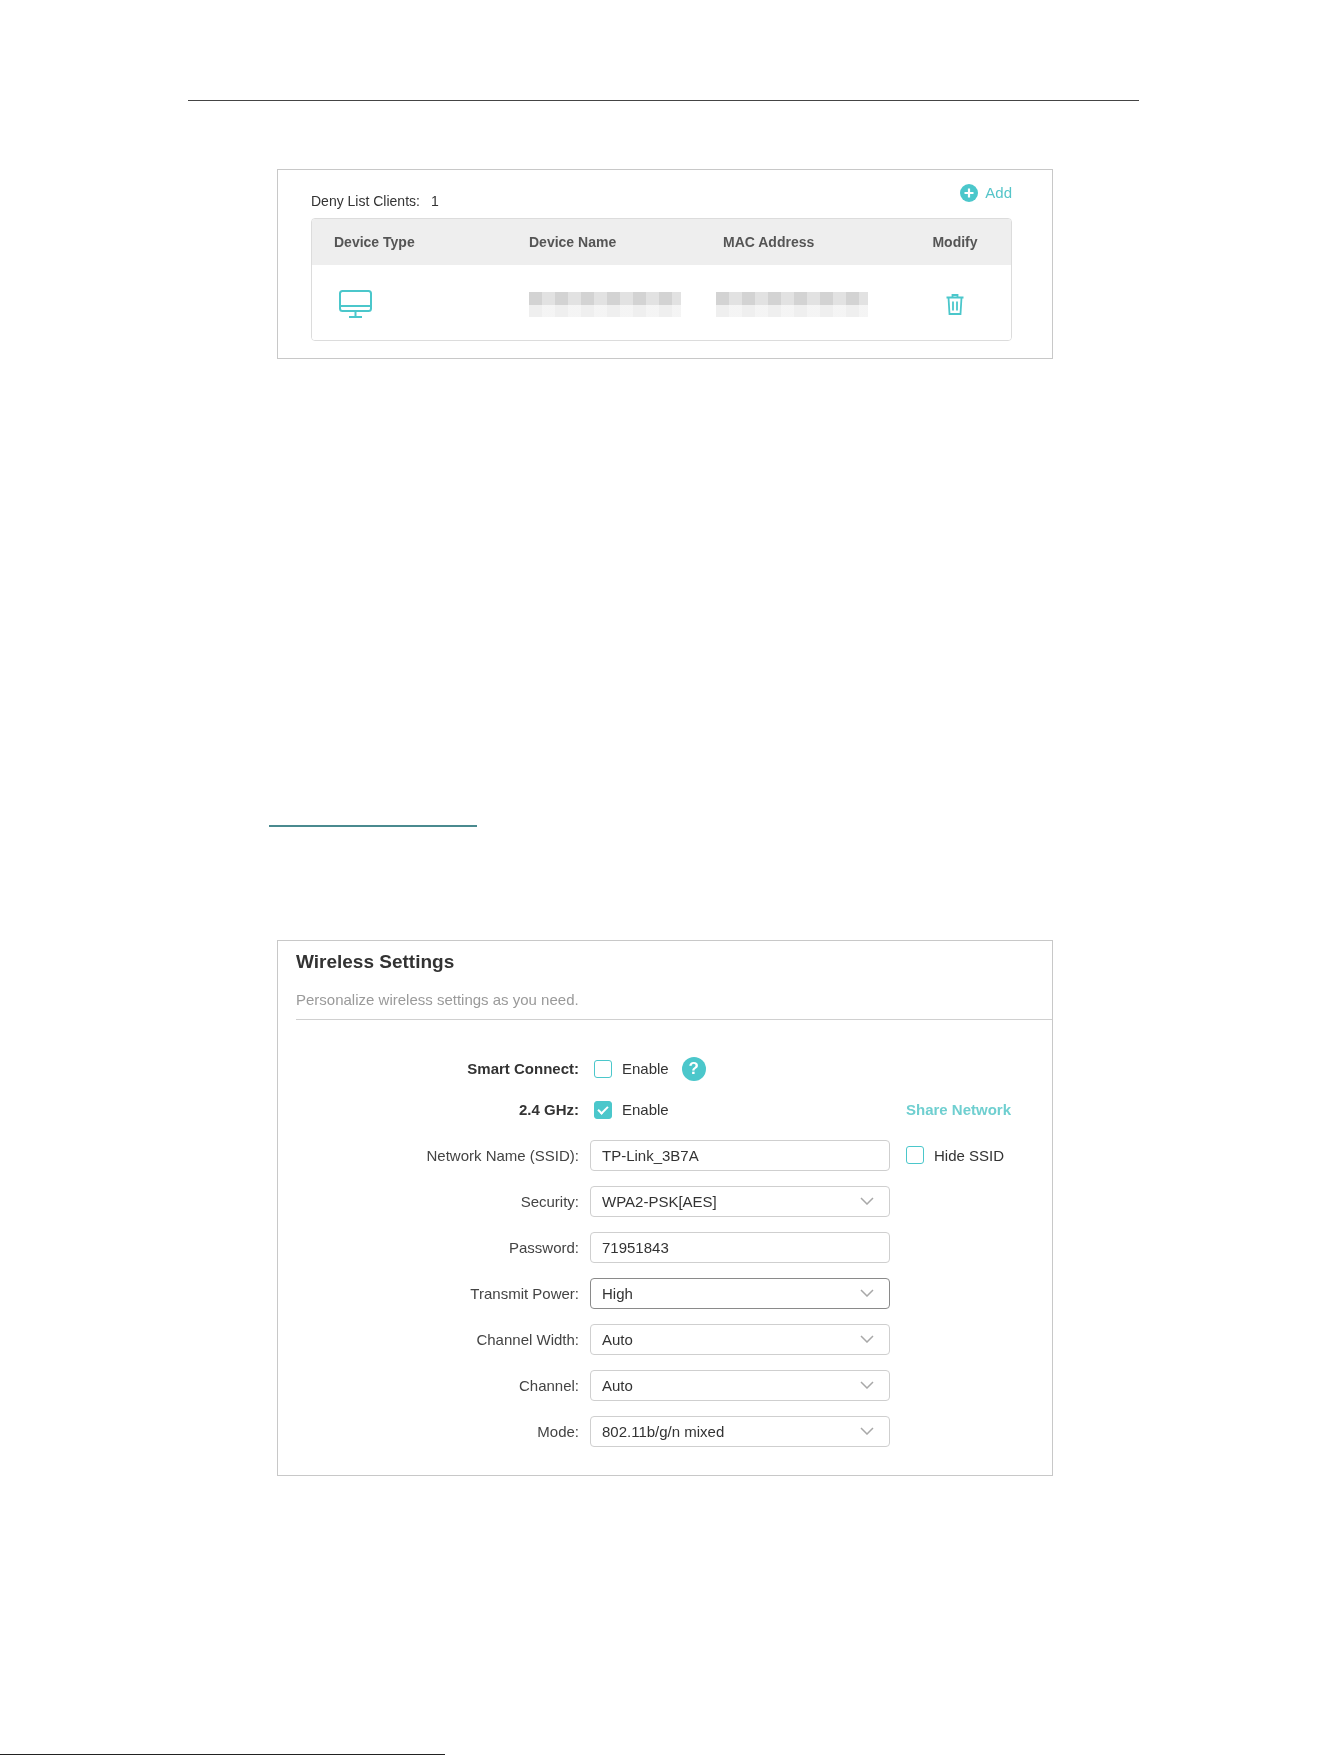 This screenshot has height=1758, width=1330. I want to click on column-header: MAC Address, so click(769, 242).